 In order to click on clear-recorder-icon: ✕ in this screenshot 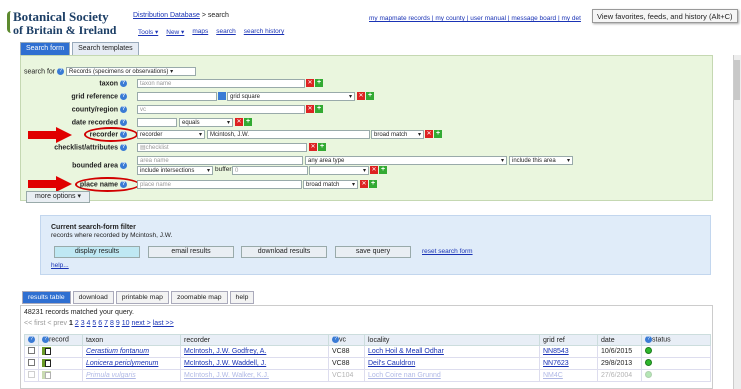, I will do `click(429, 134)`.